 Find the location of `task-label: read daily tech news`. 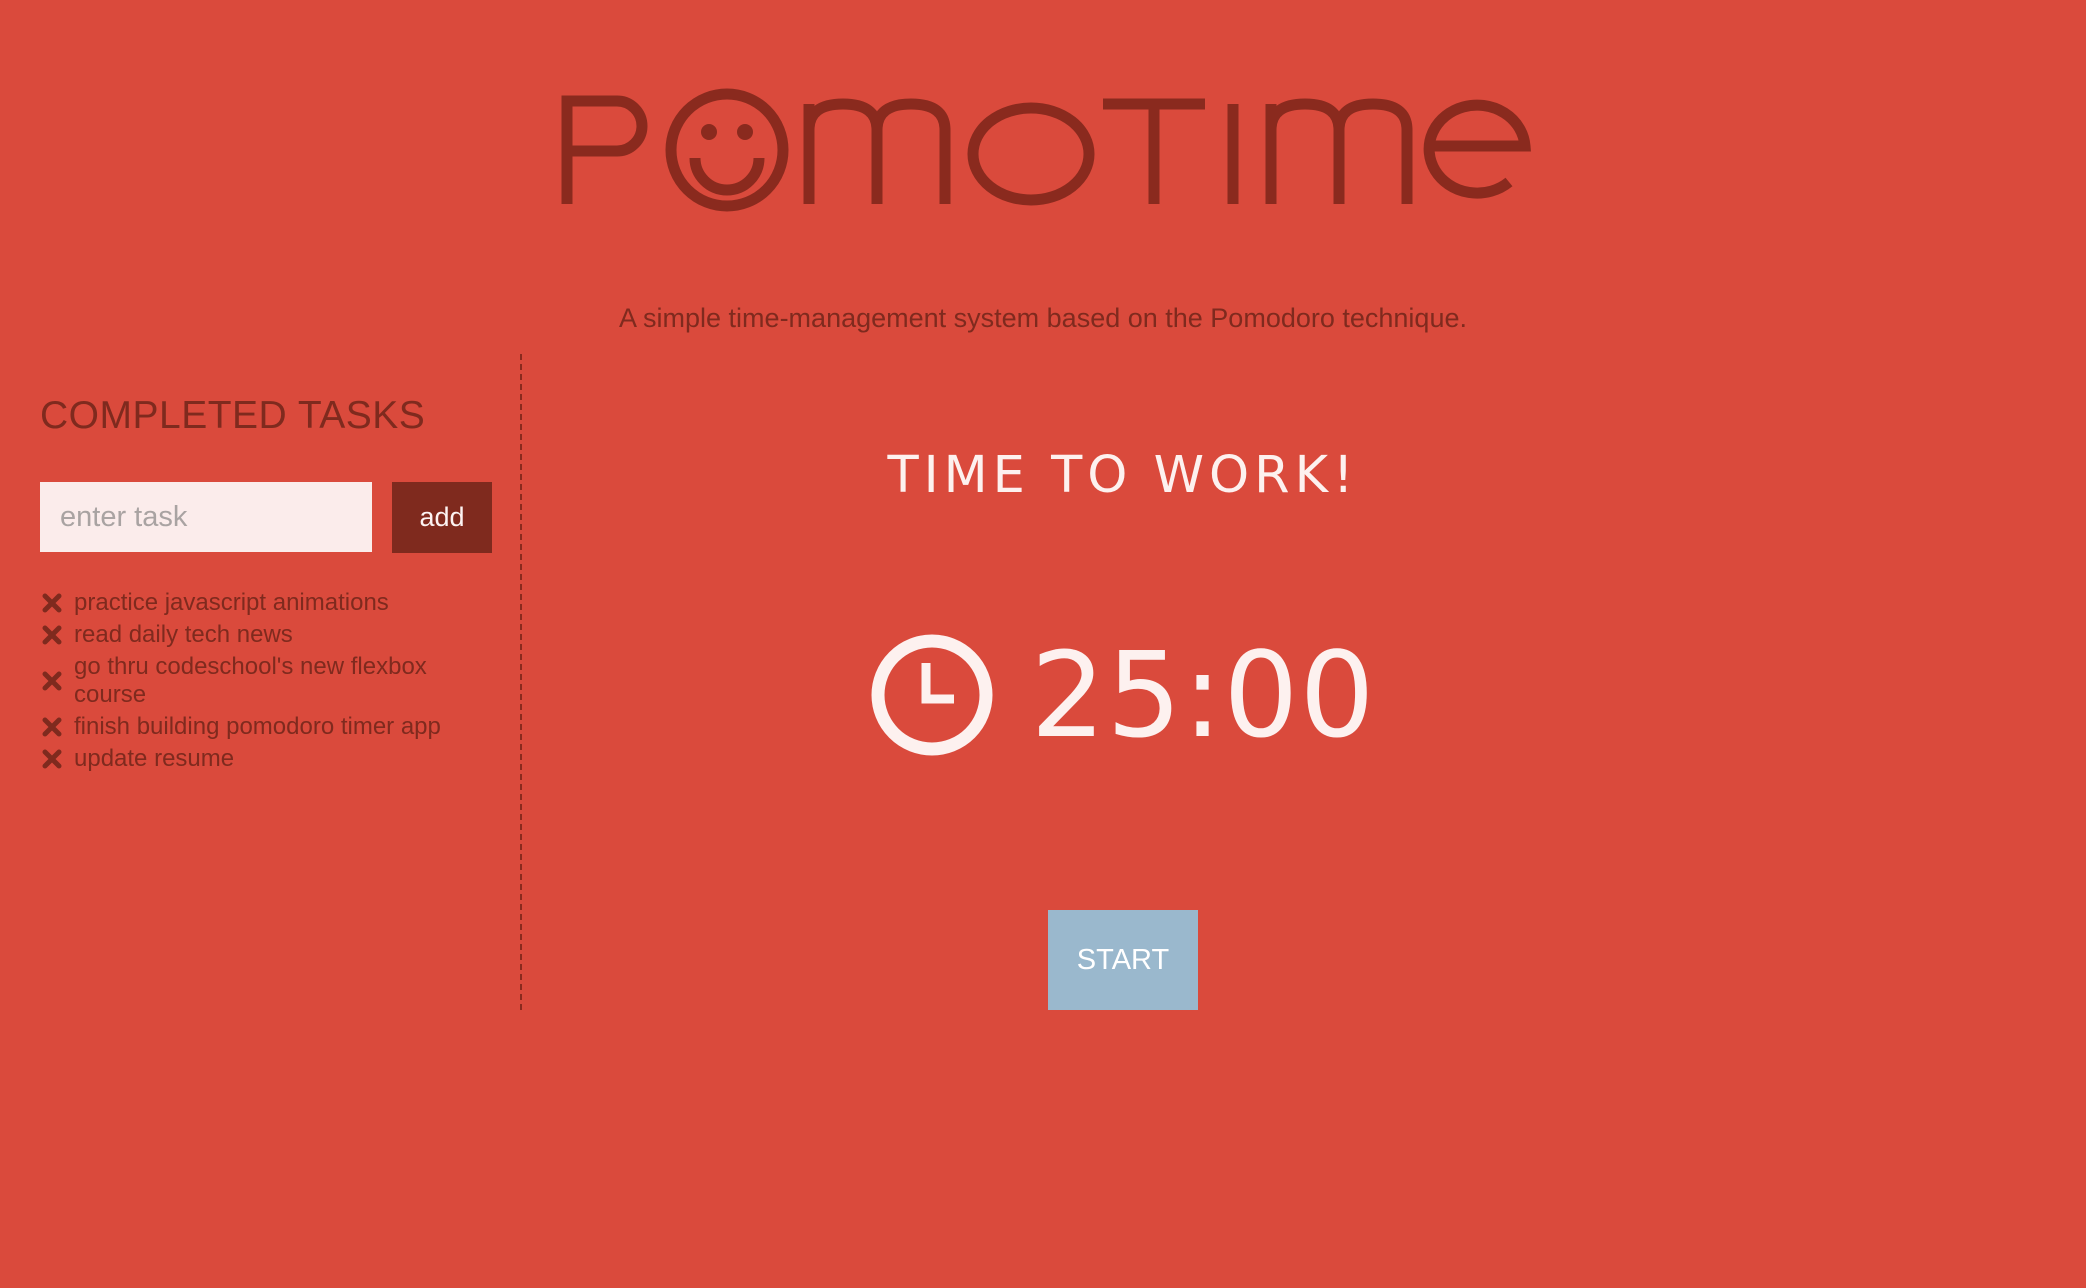

task-label: read daily tech news is located at coordinates (183, 634).